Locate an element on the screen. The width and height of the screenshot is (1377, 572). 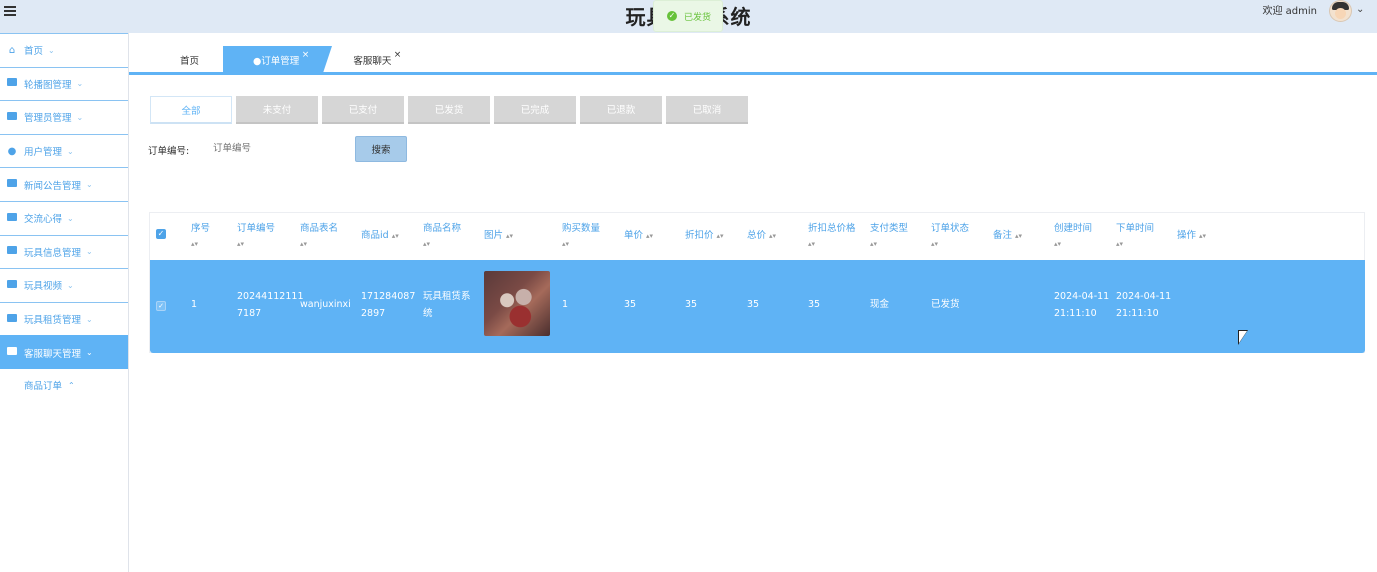
cell-index: 1 is located at coordinates (194, 304).